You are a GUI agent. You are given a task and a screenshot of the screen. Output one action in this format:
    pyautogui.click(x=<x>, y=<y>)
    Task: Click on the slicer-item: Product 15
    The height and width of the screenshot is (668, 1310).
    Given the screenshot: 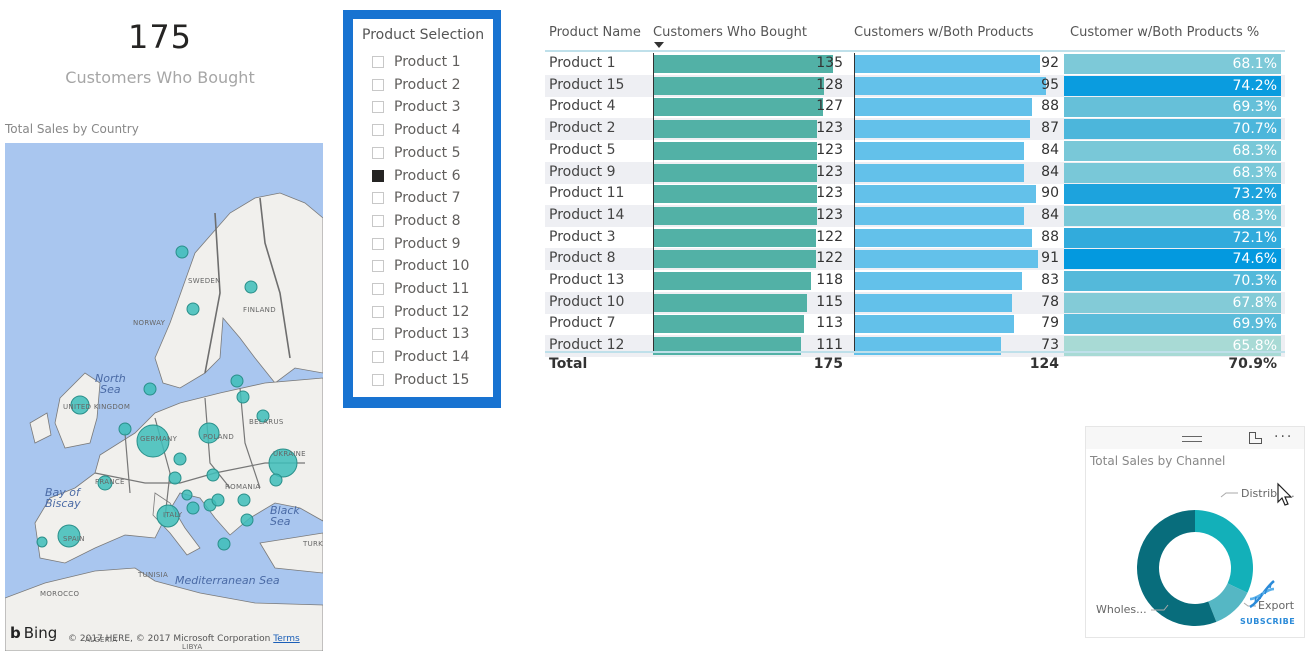 What is the action you would take?
    pyautogui.click(x=420, y=380)
    